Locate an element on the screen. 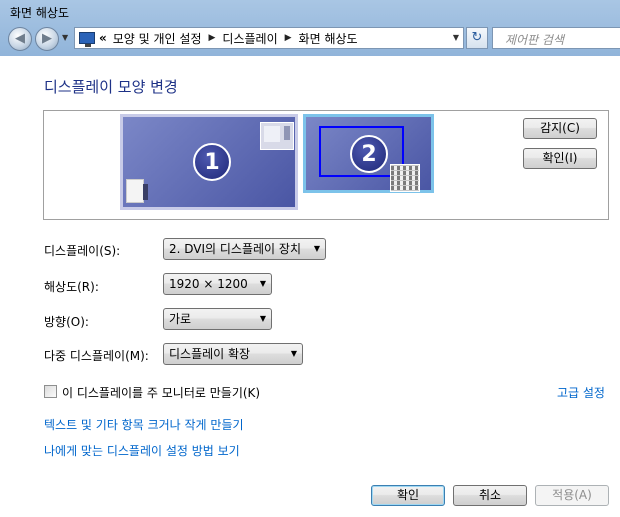 This screenshot has height=517, width=620. refresh-icon: ↻ is located at coordinates (477, 37).